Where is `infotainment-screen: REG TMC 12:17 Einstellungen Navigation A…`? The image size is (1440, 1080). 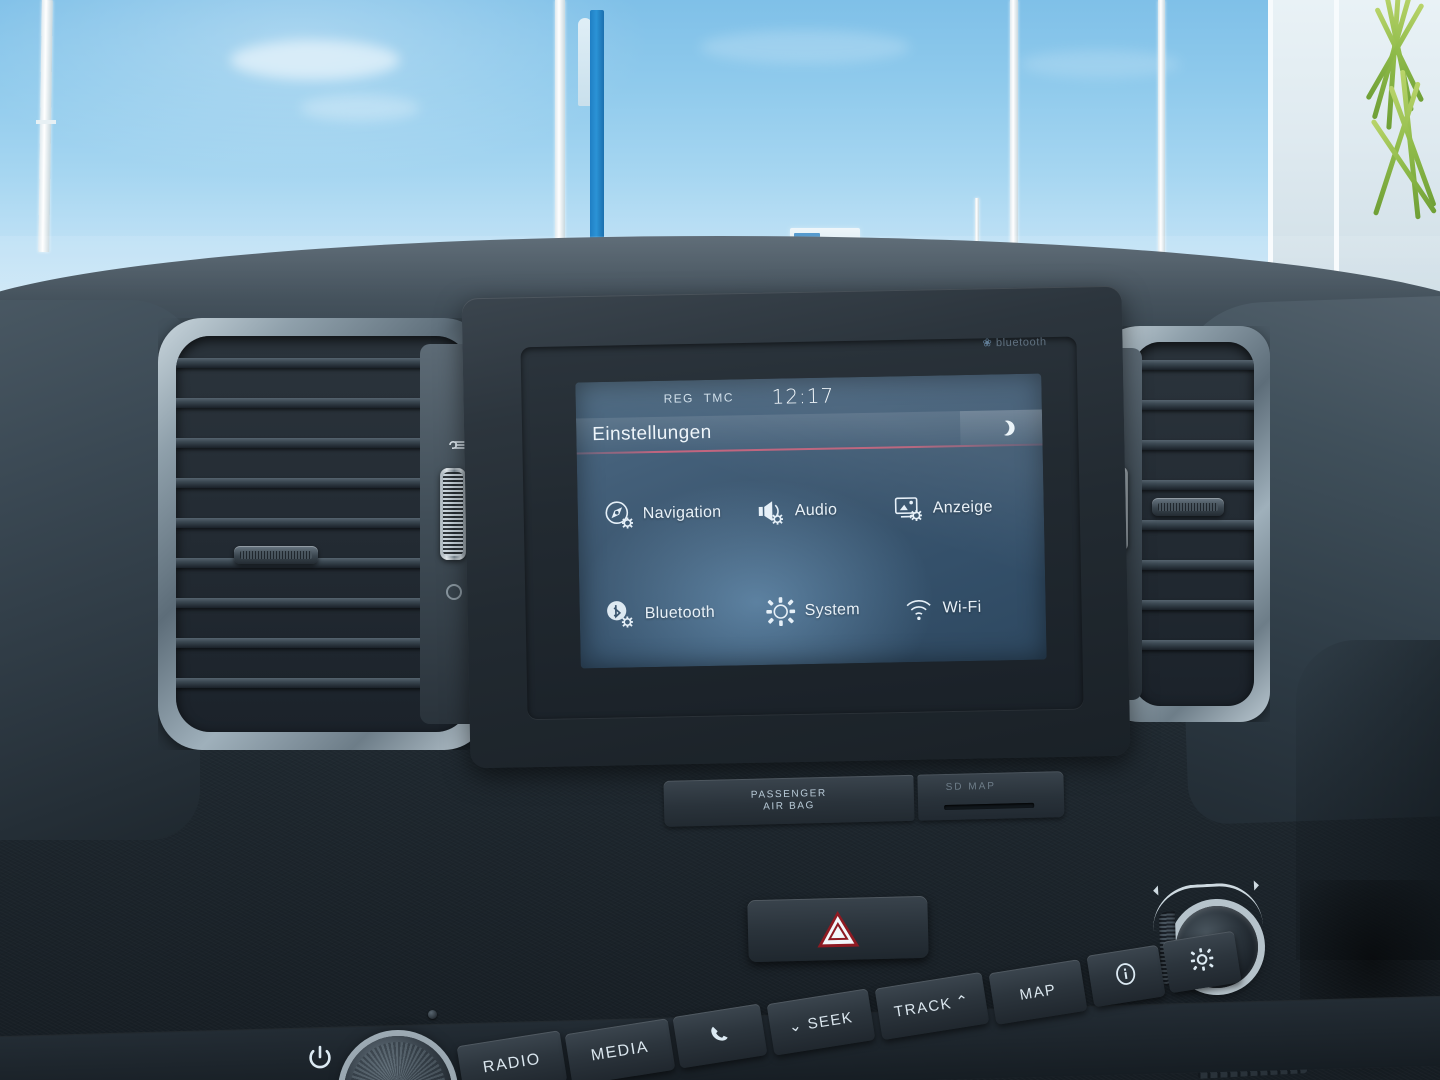 infotainment-screen: REG TMC 12:17 Einstellungen Navigation A… is located at coordinates (811, 521).